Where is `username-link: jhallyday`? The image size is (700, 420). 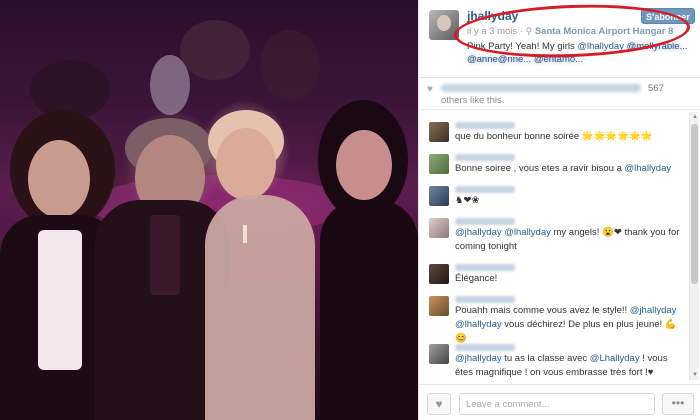
username-link: jhallyday is located at coordinates (492, 16).